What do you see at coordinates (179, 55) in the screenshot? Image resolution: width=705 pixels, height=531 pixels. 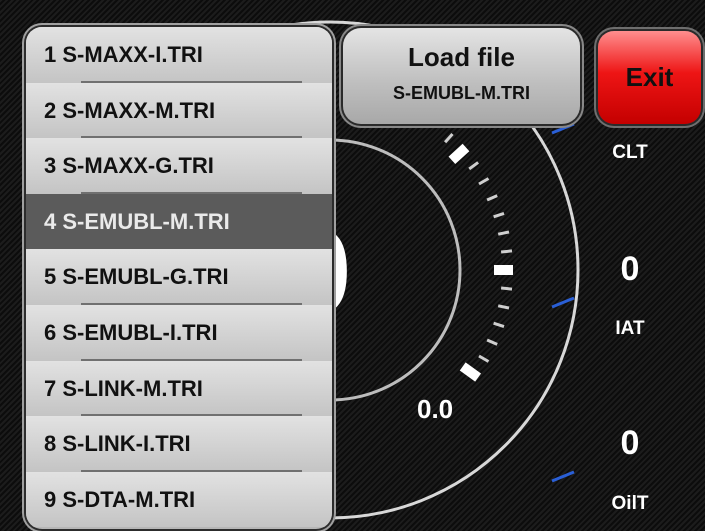 I see `file-item-1: 1 S-MAXX-I.TRI` at bounding box center [179, 55].